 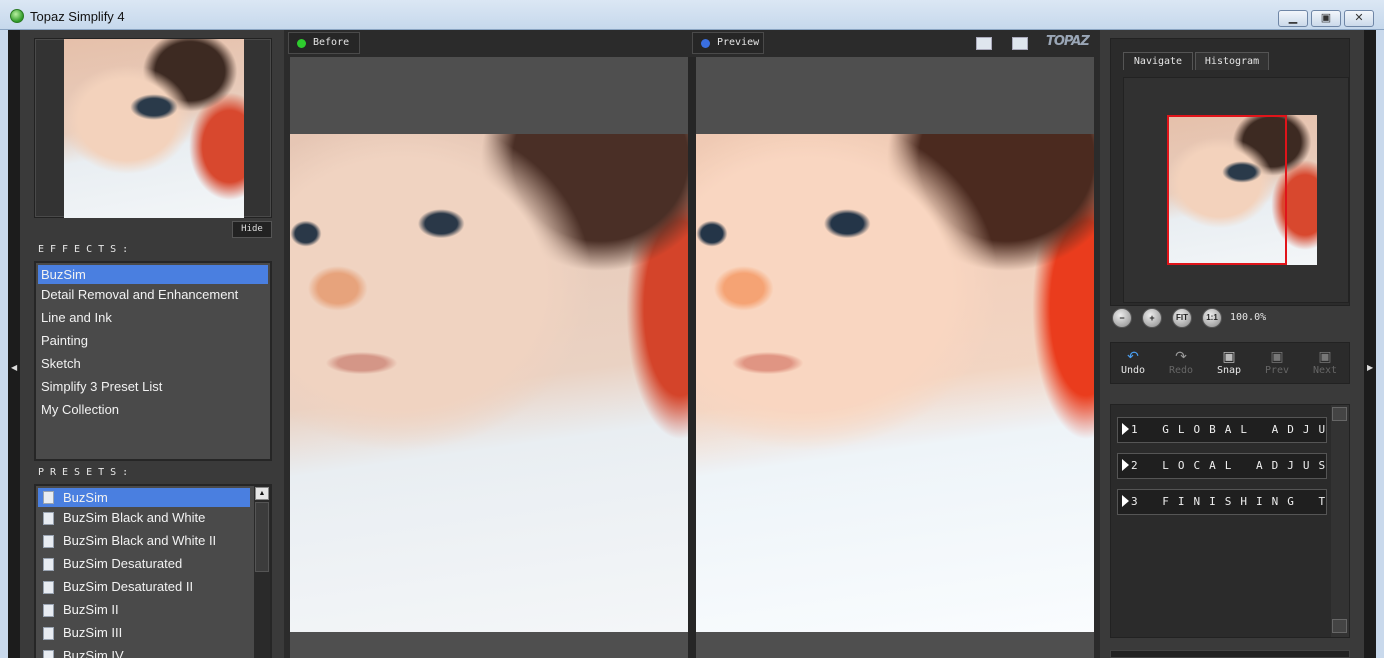 I want to click on split-divider, so click(x=692, y=357).